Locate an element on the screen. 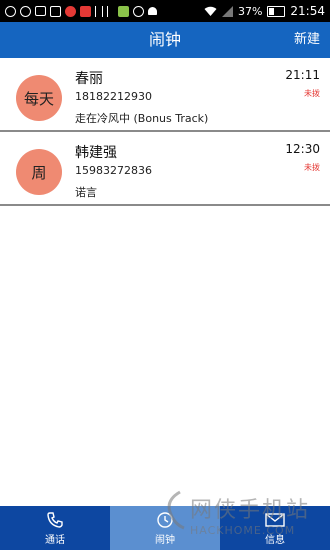 The width and height of the screenshot is (330, 550). ringtone-name: 走在冷风中 (Bonus Track) is located at coordinates (142, 118).